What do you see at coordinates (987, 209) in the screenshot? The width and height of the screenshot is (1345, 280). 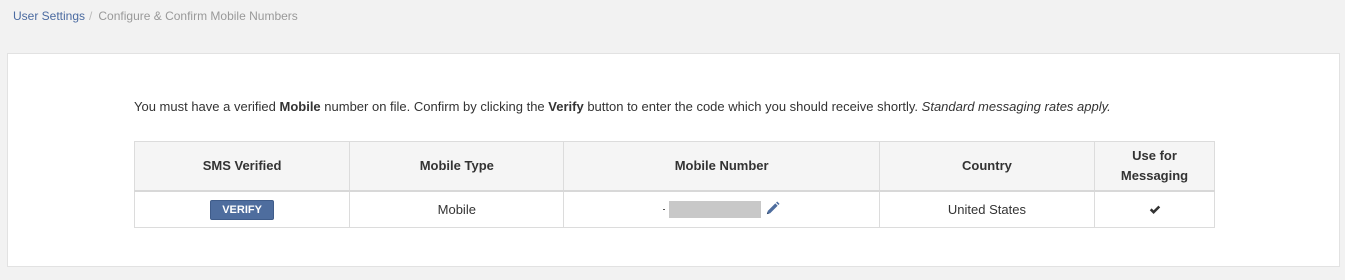 I see `cell-country: United States` at bounding box center [987, 209].